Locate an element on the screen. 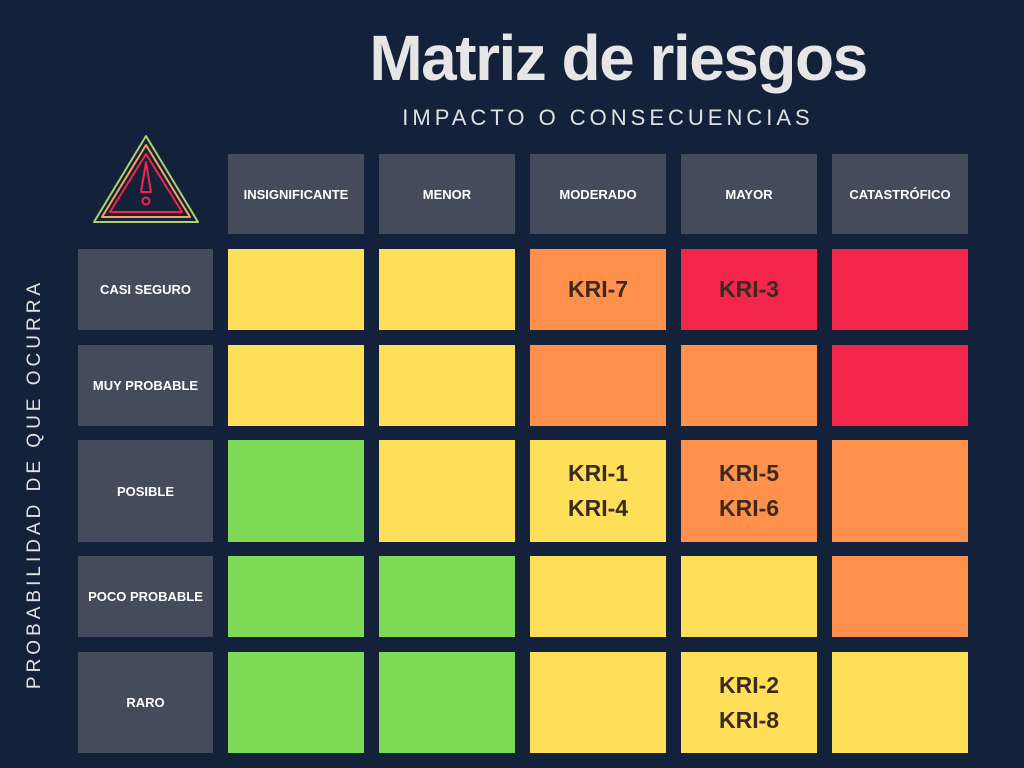  risk-cell: KRI-1 KRI-4 is located at coordinates (598, 491).